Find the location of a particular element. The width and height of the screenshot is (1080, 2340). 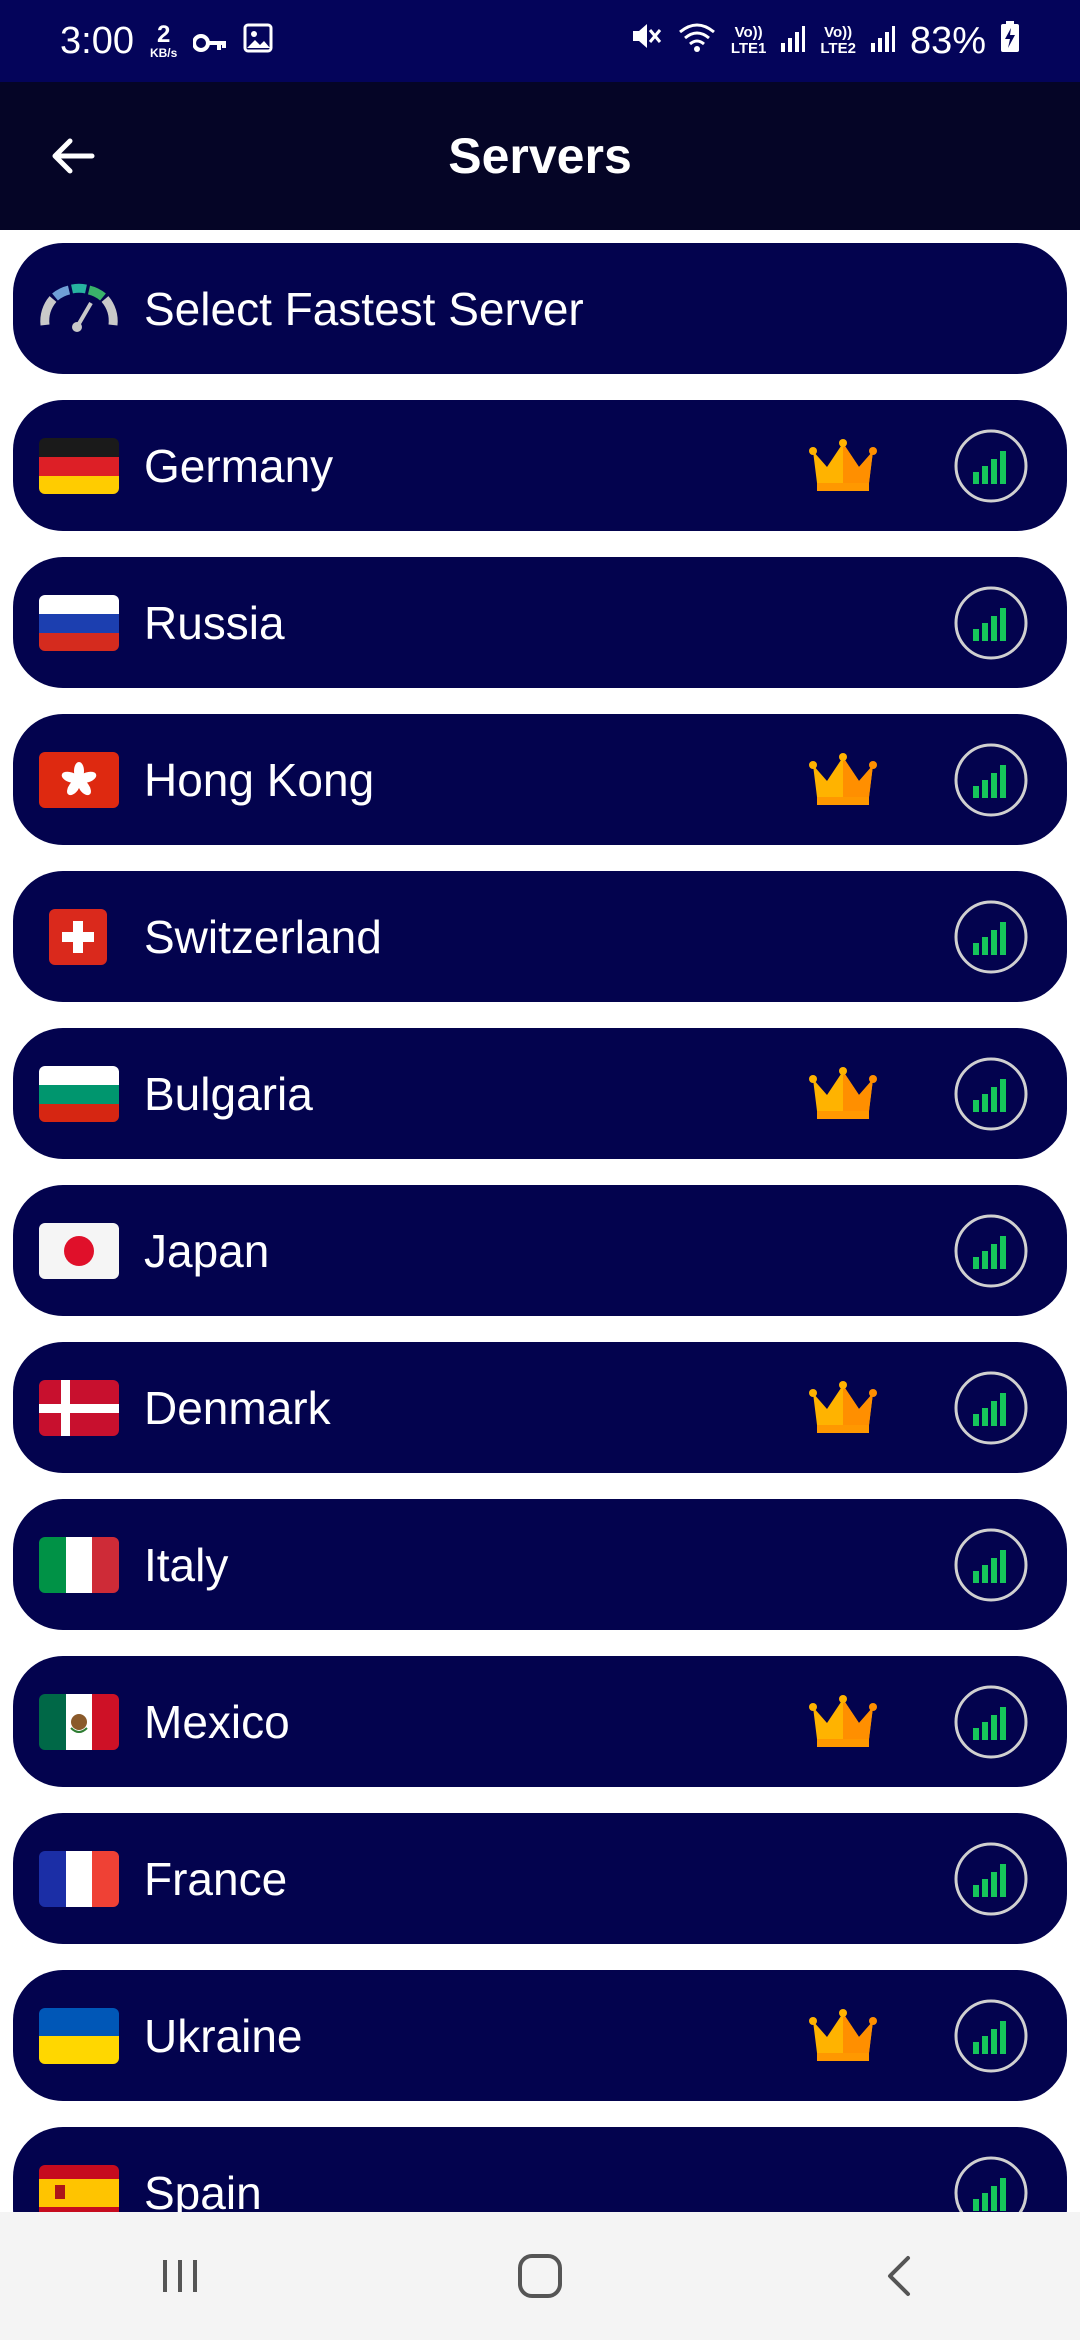

sim2-indicator: Vo)) LTE2 is located at coordinates (838, 40).